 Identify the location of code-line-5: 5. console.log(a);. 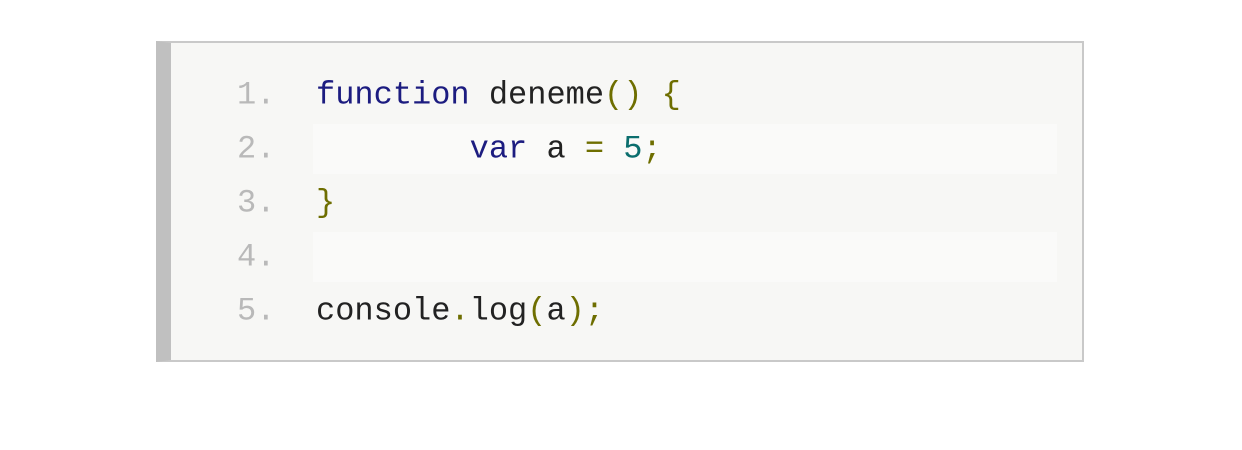
(626, 311).